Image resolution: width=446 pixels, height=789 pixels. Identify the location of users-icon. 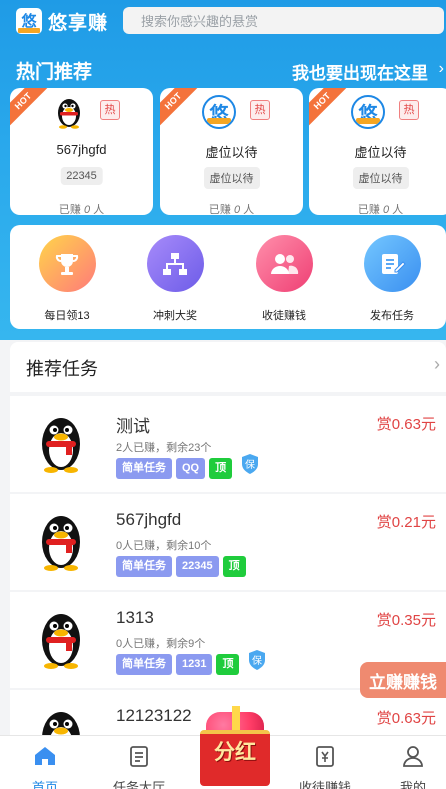
(284, 263).